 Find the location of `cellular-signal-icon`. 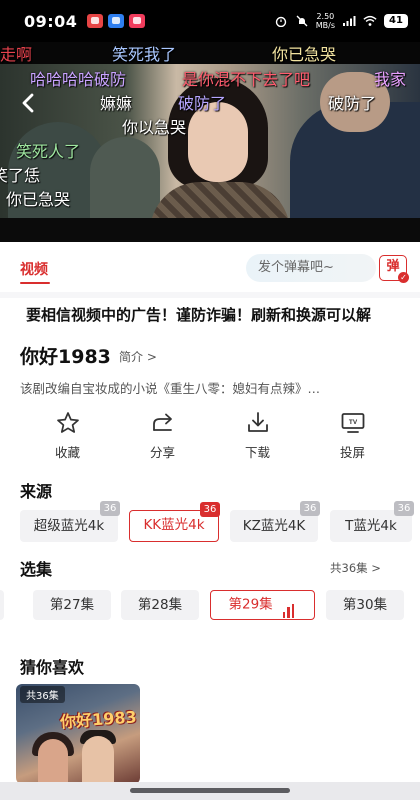

cellular-signal-icon is located at coordinates (349, 21).